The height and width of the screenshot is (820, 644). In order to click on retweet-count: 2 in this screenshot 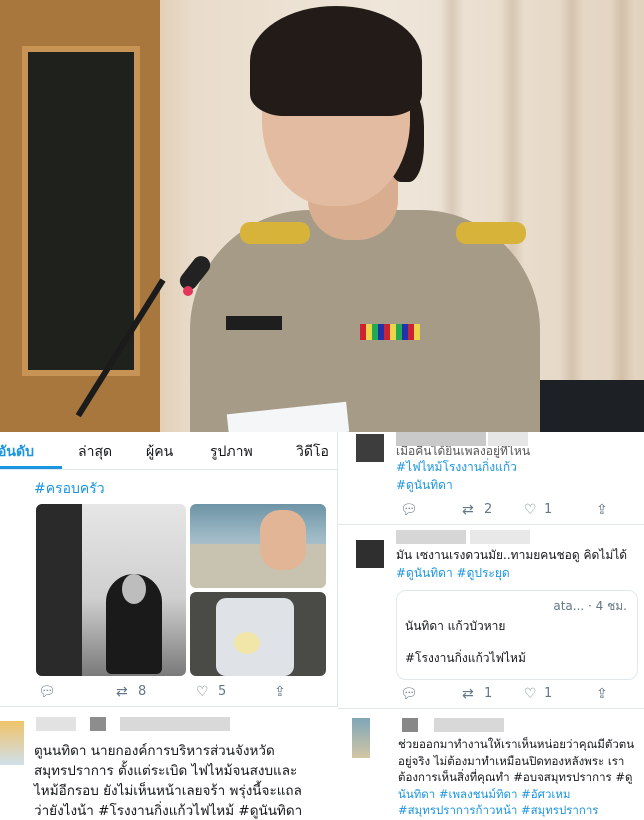, I will do `click(488, 509)`.